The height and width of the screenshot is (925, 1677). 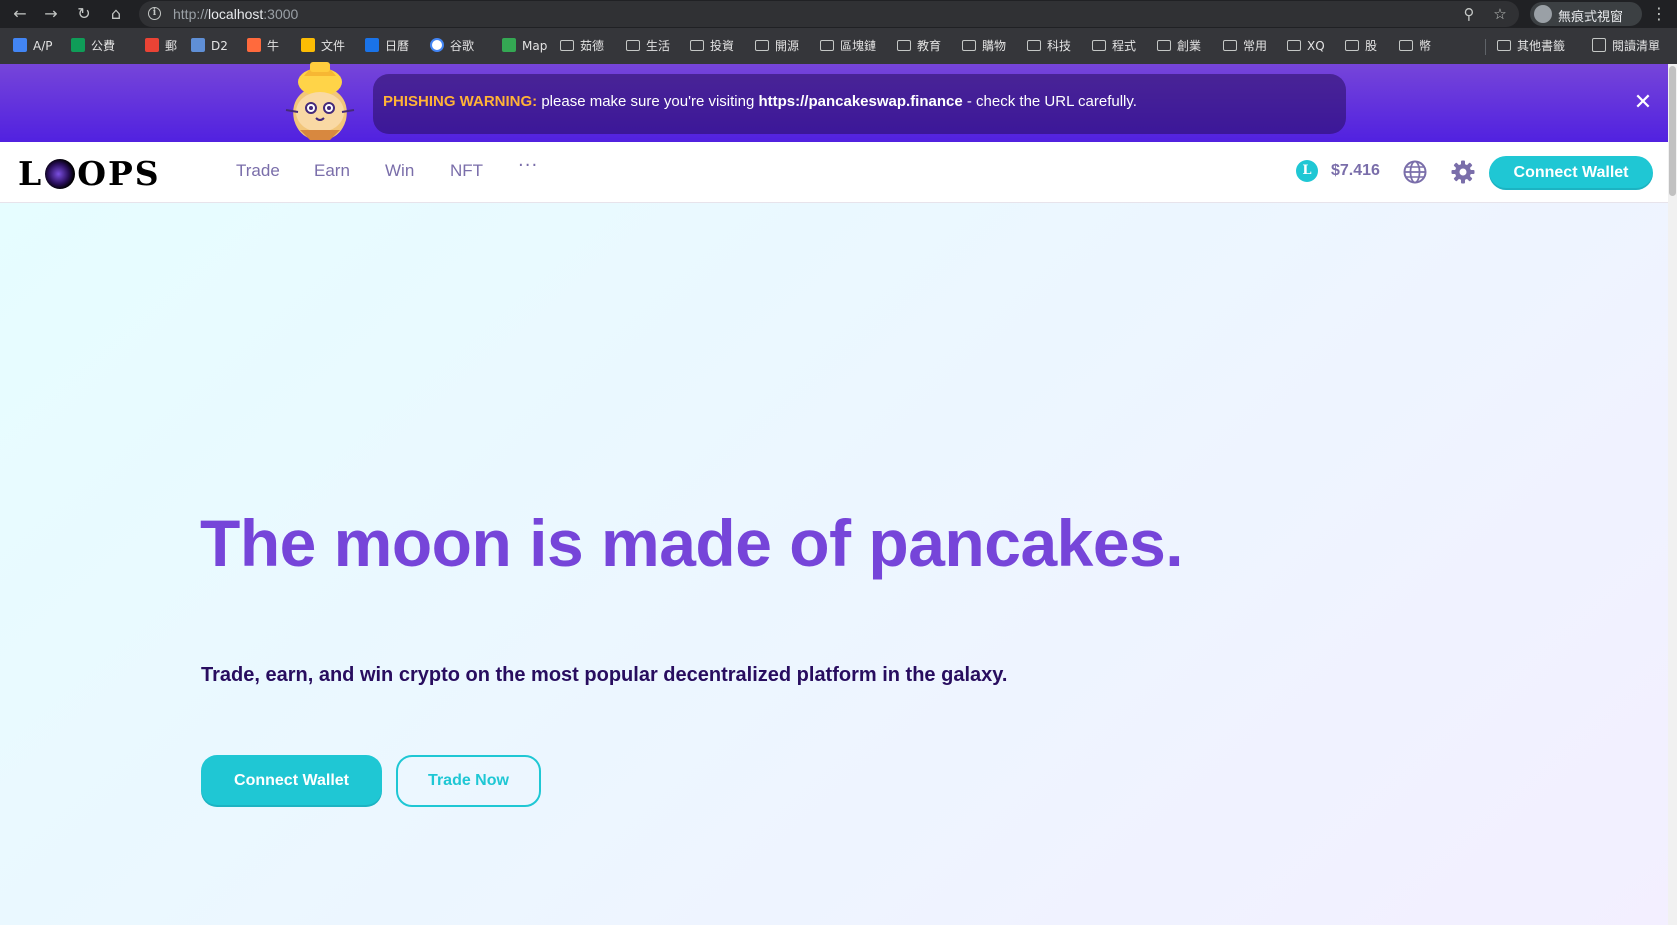 I want to click on token-price-icon: L, so click(x=1307, y=171).